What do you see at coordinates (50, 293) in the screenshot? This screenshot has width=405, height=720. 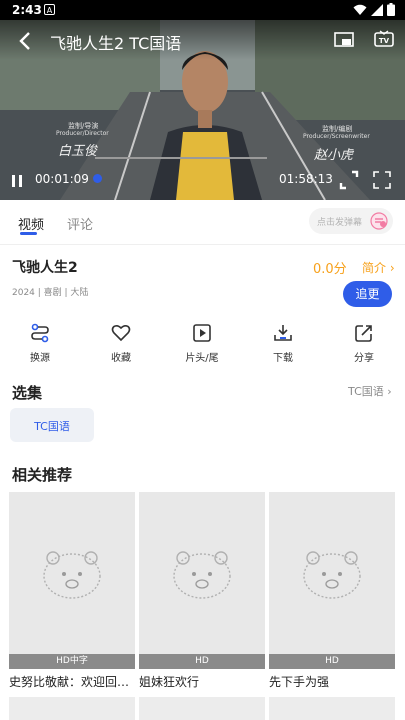 I see `movie-meta: 2024 | 喜剧 | 大陆` at bounding box center [50, 293].